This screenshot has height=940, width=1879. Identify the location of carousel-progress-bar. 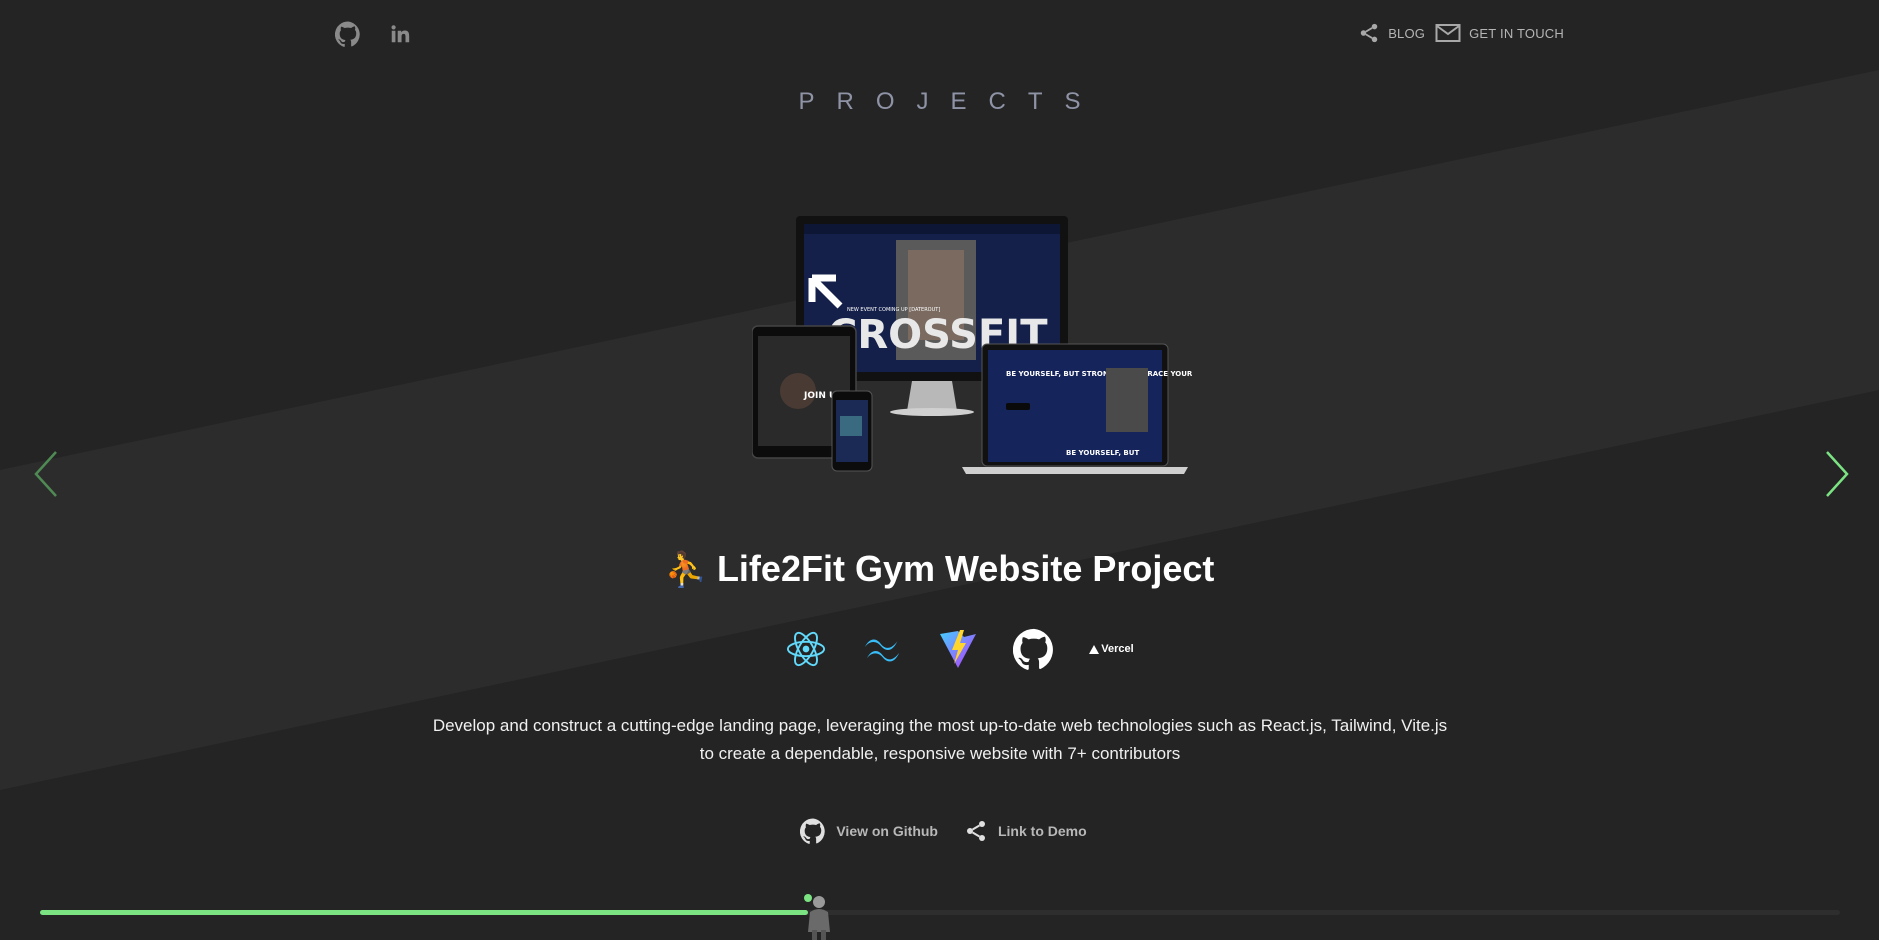
(940, 912).